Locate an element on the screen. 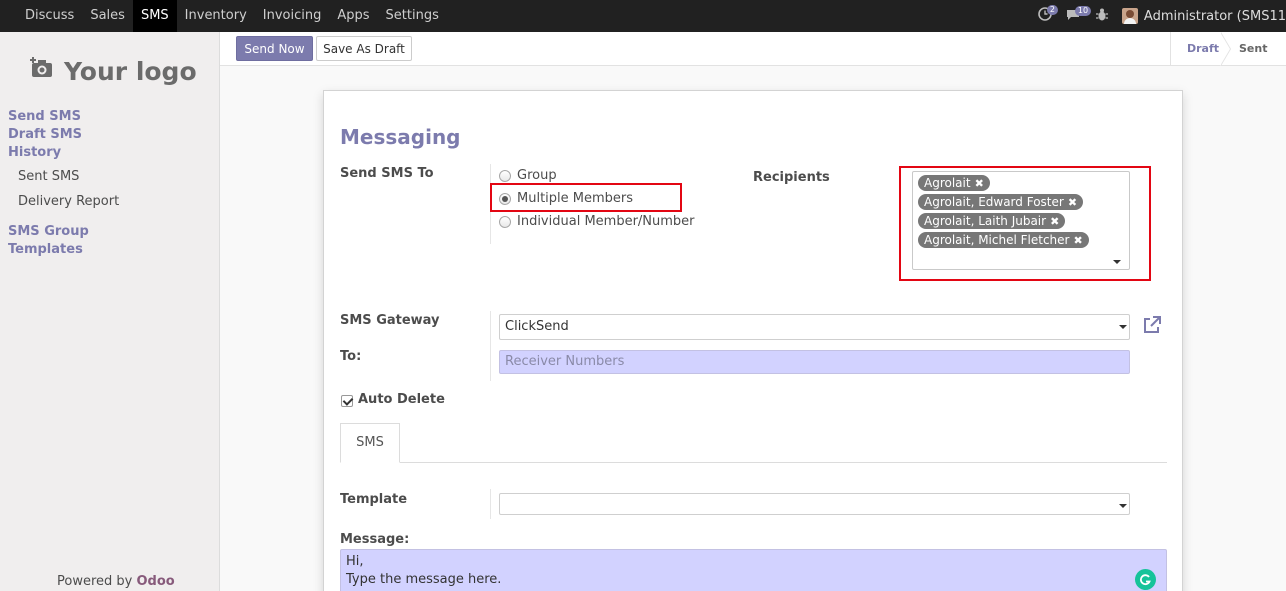  menu-apps: Apps is located at coordinates (353, 16).